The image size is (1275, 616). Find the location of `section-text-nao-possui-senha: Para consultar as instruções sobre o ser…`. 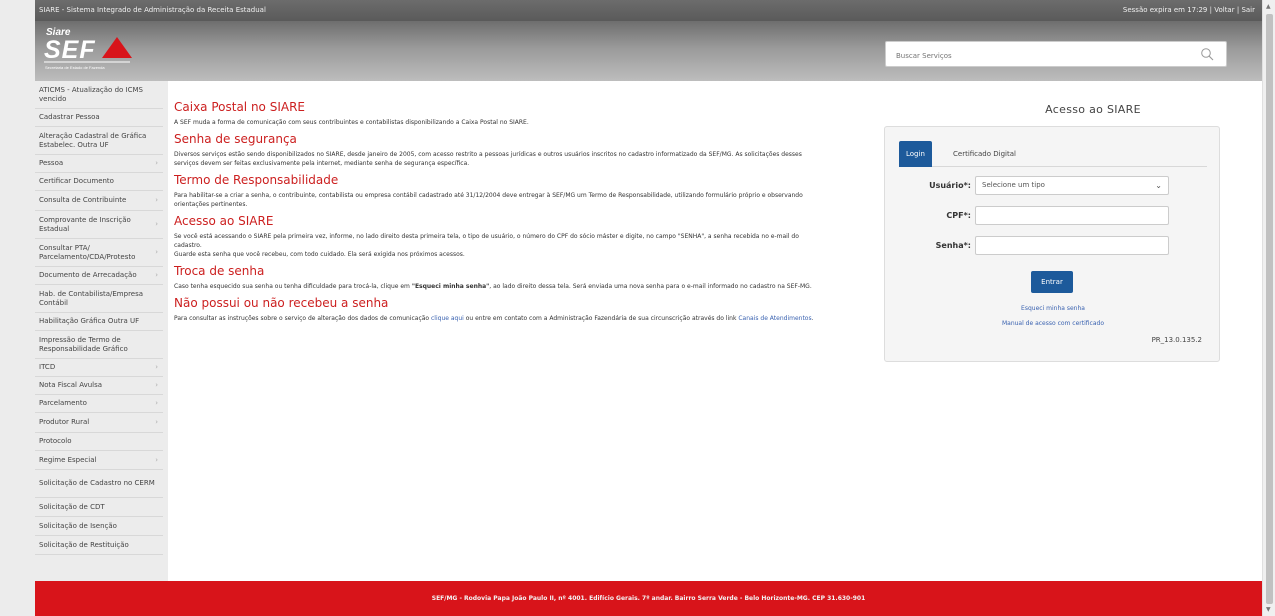

section-text-nao-possui-senha: Para consultar as instruções sobre o ser… is located at coordinates (496, 318).